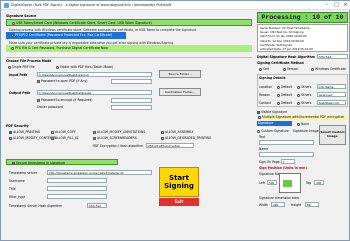 Image resolution: width=350 pixels, height=241 pixels. I want to click on version-radio, so click(284, 69).